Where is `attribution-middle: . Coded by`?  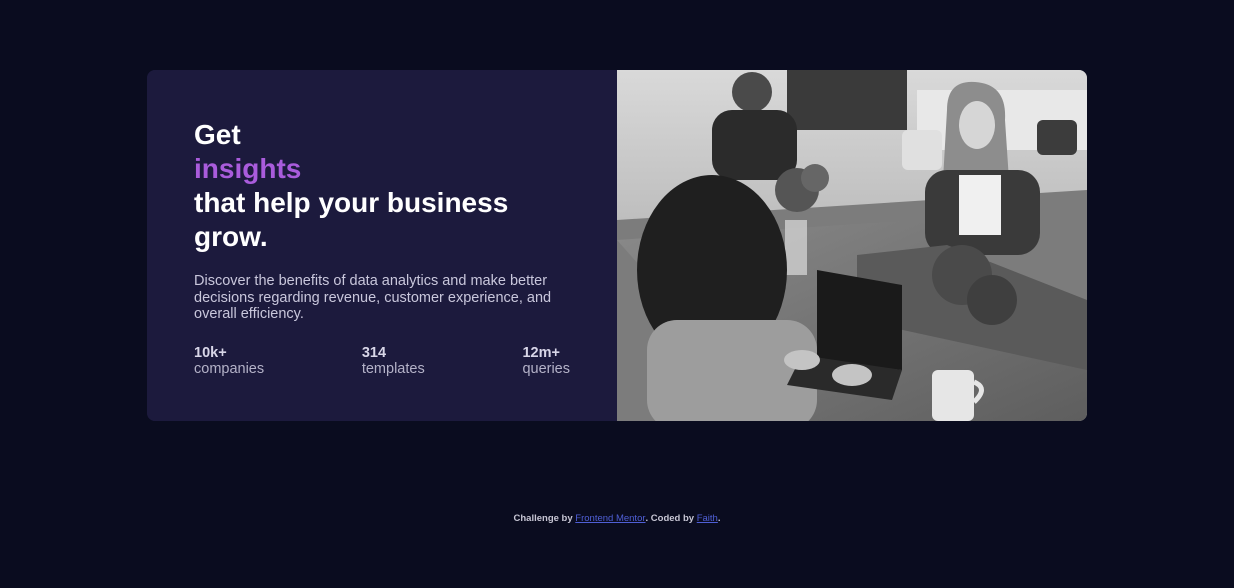 attribution-middle: . Coded by is located at coordinates (671, 518).